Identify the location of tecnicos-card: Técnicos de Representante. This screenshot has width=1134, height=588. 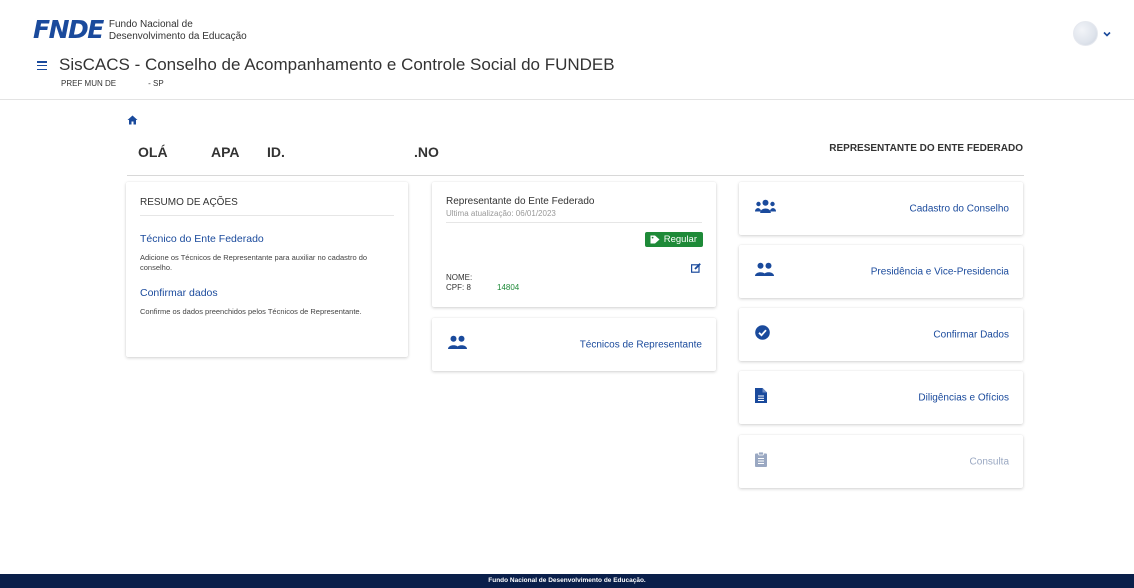
(574, 344).